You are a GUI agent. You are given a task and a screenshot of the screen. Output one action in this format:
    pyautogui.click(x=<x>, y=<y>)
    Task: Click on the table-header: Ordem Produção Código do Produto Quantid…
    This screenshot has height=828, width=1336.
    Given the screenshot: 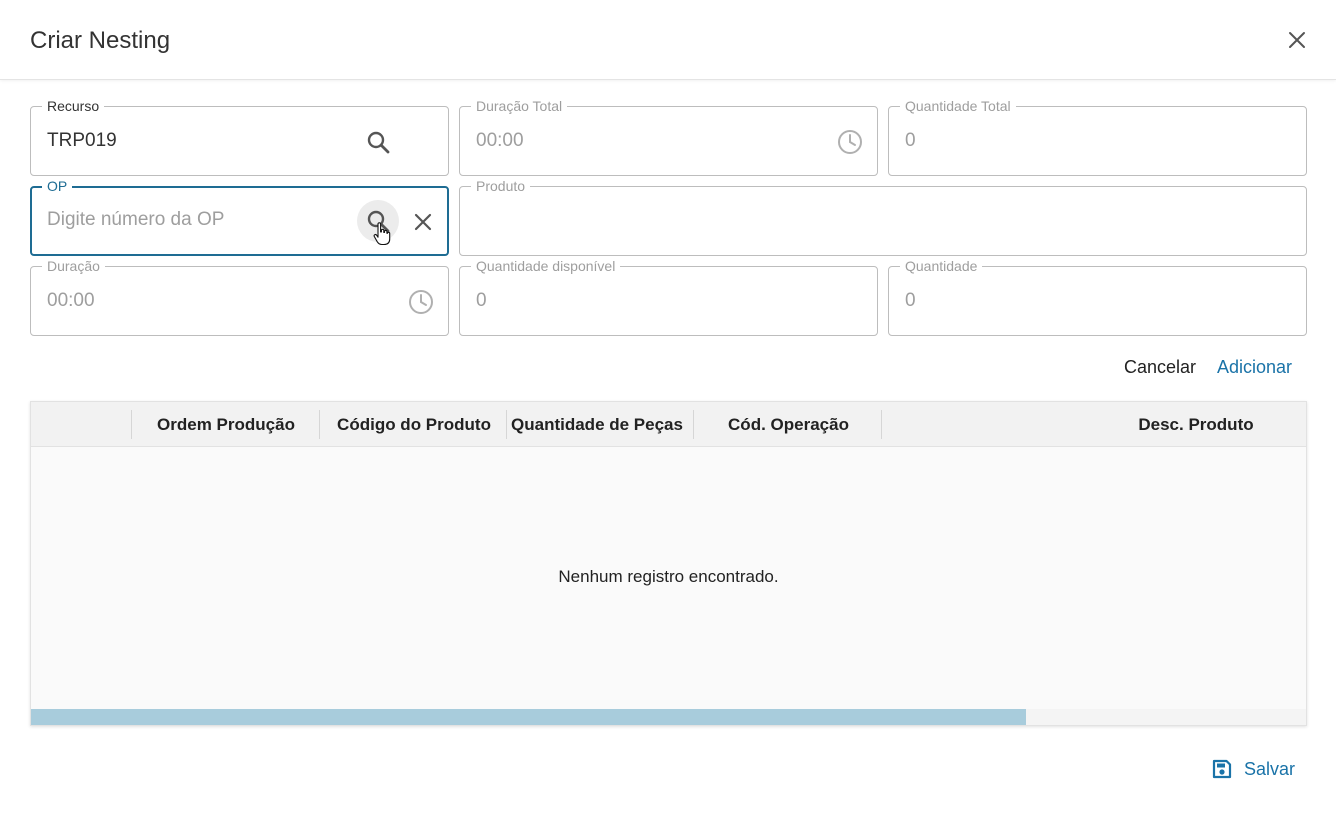 What is the action you would take?
    pyautogui.click(x=668, y=424)
    